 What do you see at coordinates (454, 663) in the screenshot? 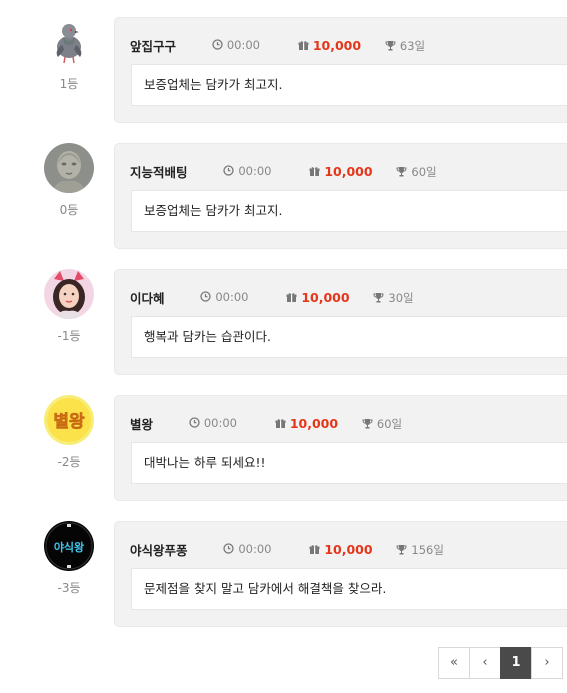
I see `first-page-button: «` at bounding box center [454, 663].